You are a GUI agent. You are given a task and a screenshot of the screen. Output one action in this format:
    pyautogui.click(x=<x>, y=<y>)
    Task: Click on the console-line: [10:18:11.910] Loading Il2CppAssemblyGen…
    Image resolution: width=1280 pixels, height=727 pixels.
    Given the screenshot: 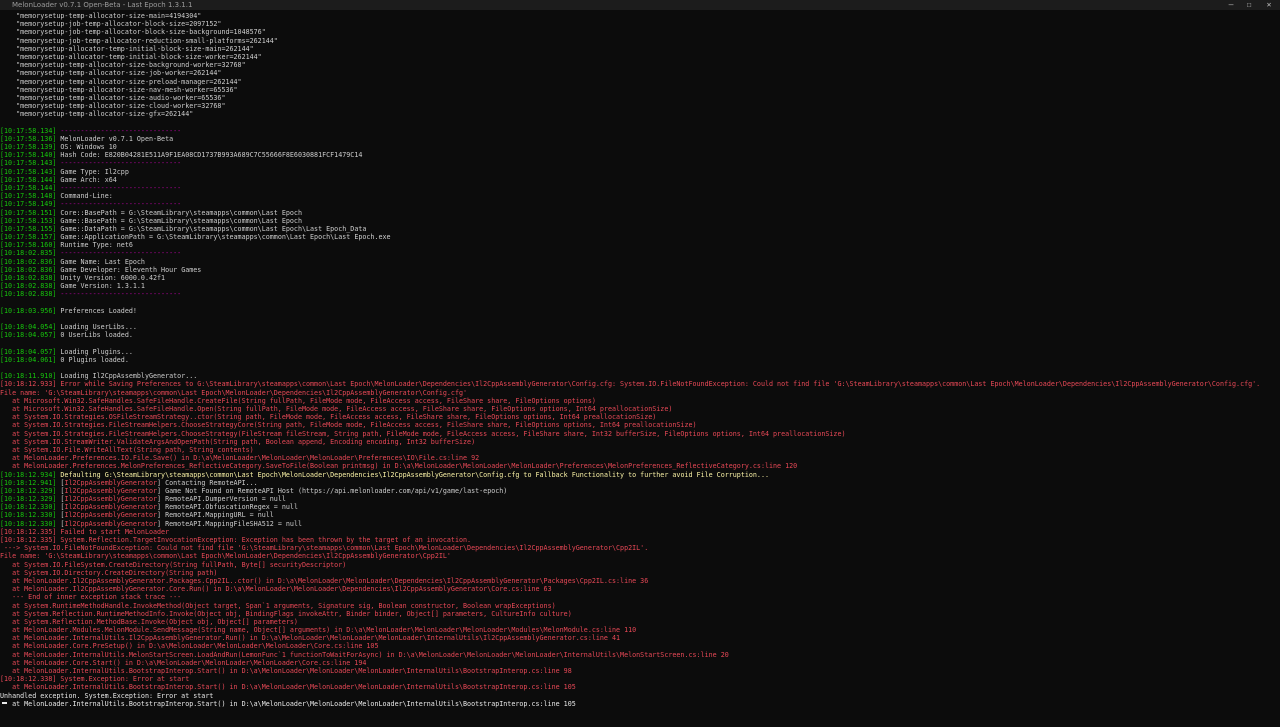 What is the action you would take?
    pyautogui.click(x=640, y=376)
    